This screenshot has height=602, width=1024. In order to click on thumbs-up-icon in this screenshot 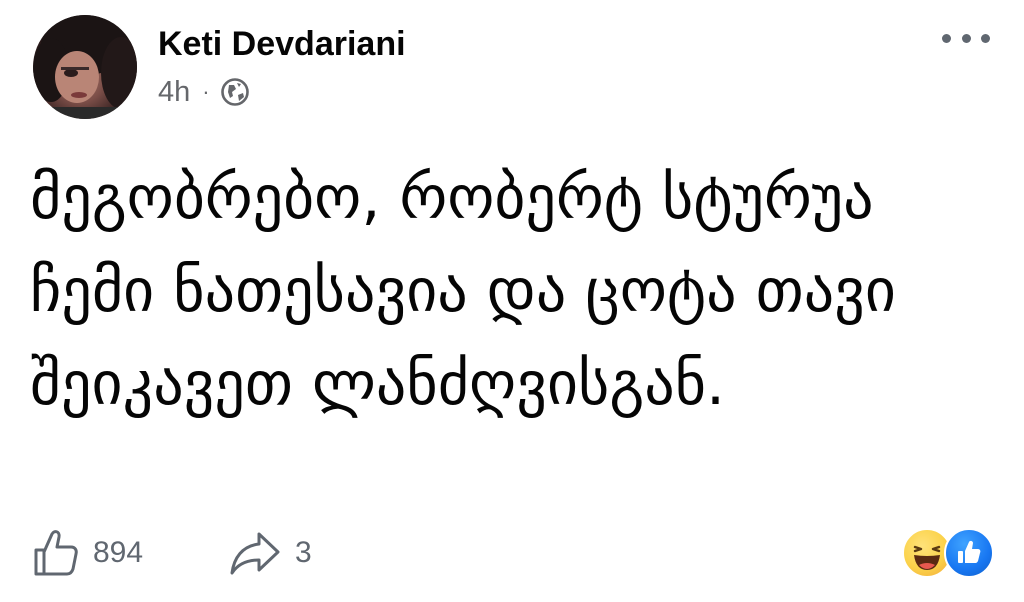, I will do `click(56, 553)`.